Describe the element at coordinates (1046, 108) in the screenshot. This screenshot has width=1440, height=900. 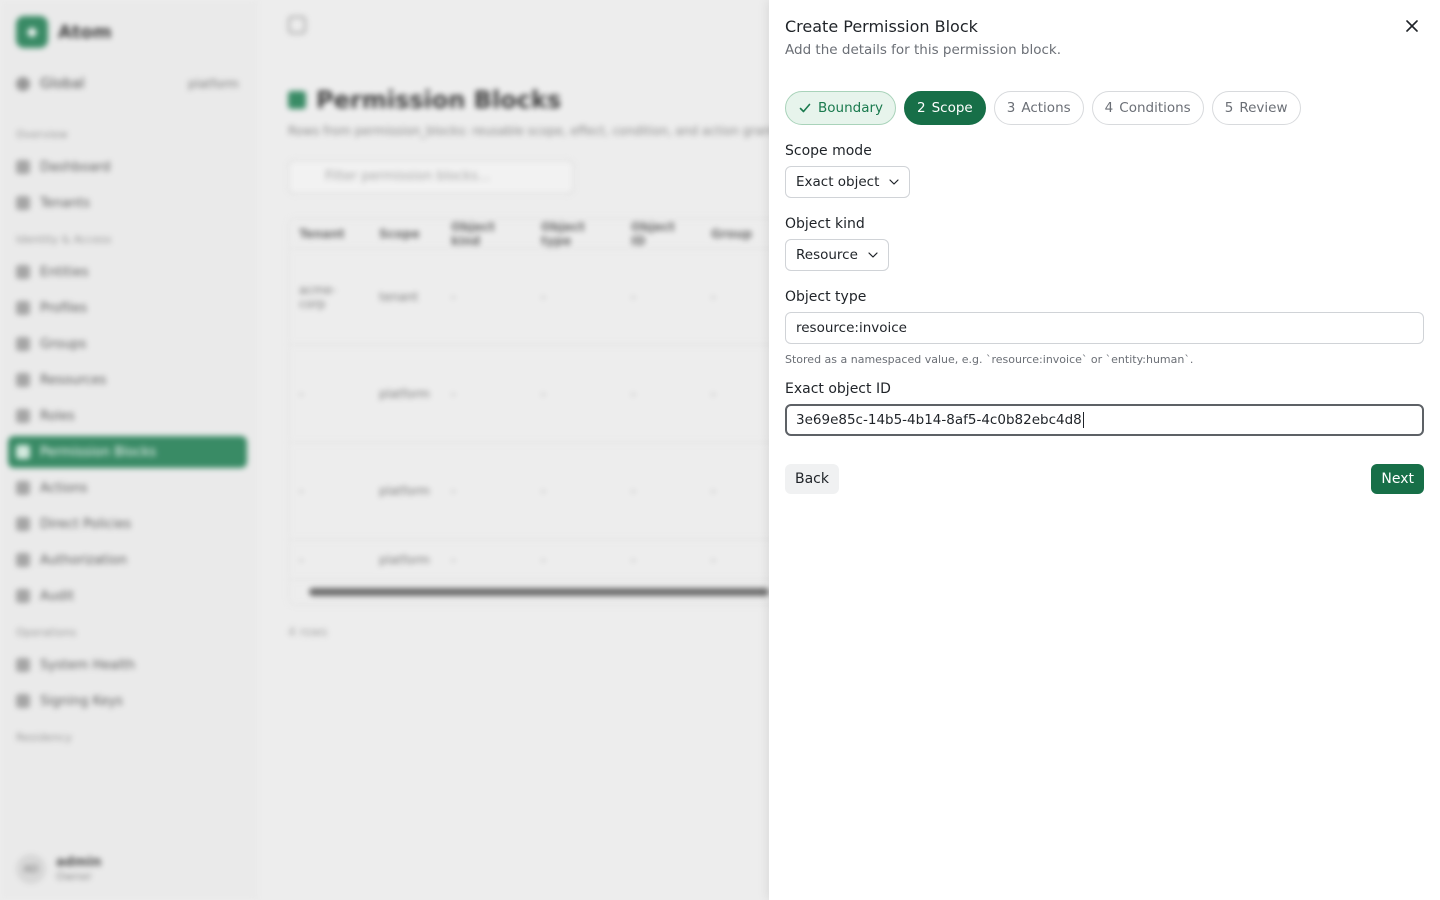
I see `step-label: Actions` at that location.